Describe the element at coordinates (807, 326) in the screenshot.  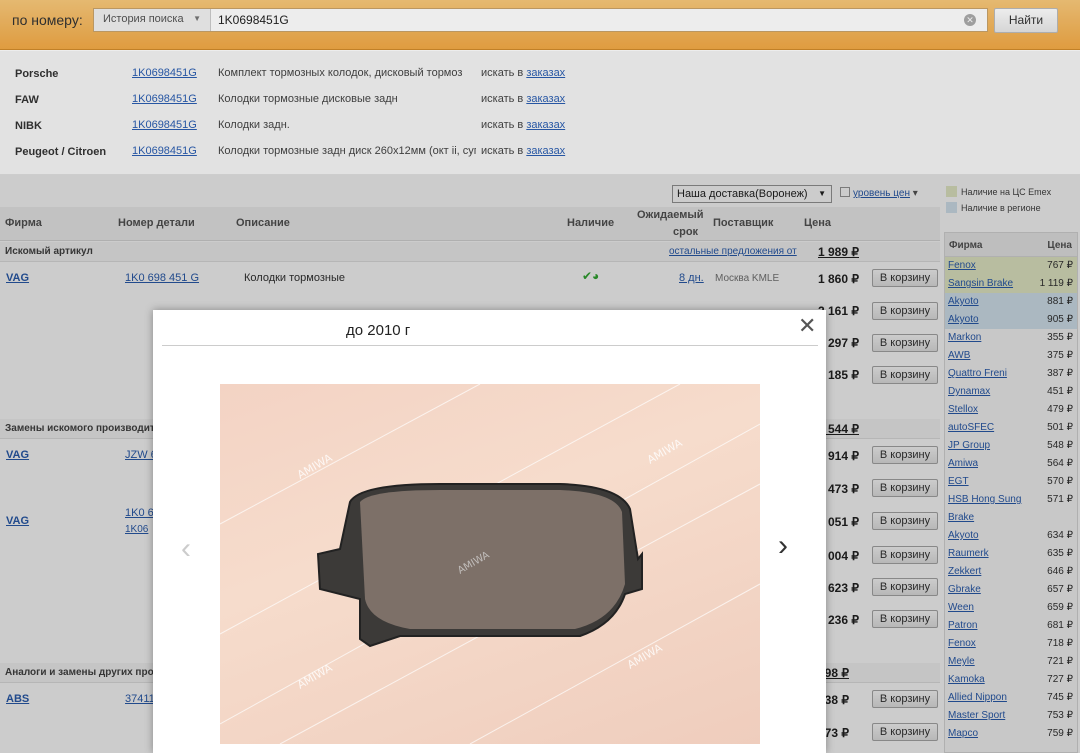
I see `close-icon: ✕` at that location.